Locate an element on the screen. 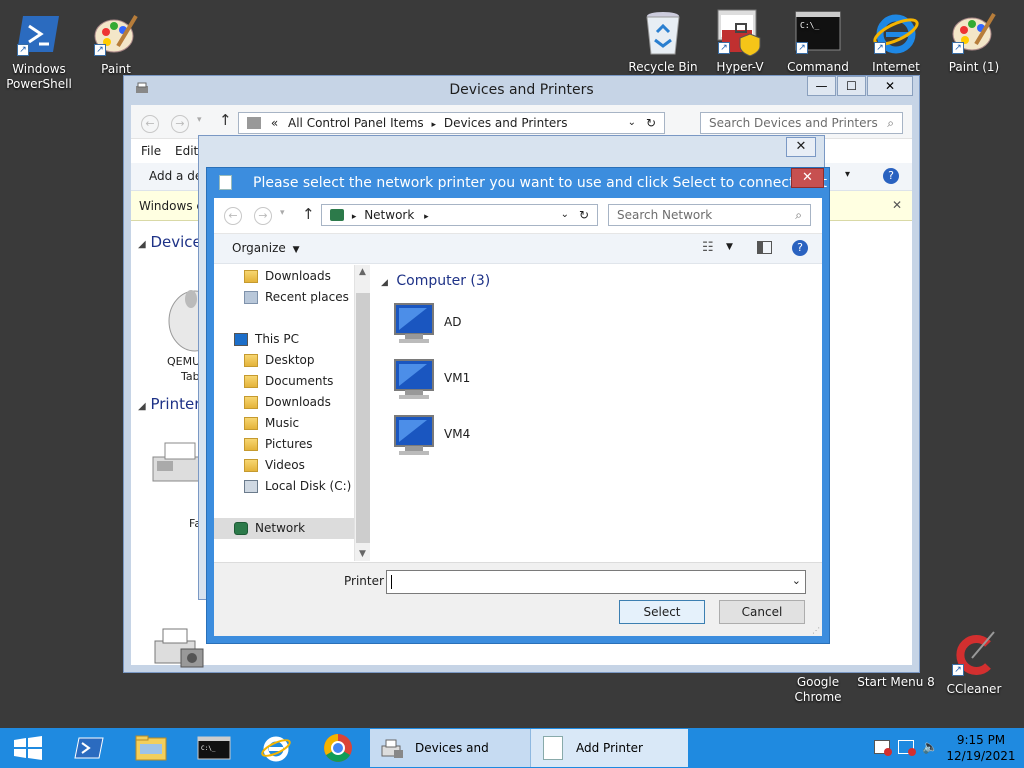 The height and width of the screenshot is (768, 1024). taskbar-chrome-icon is located at coordinates (338, 748).